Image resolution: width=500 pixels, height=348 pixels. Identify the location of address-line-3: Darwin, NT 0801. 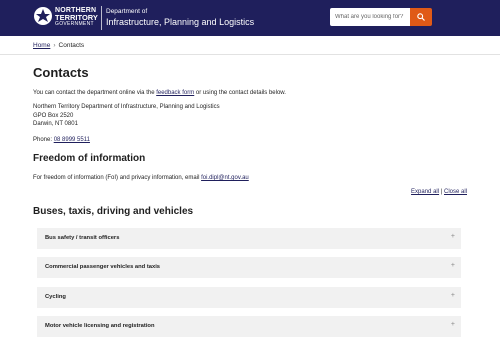
(55, 124).